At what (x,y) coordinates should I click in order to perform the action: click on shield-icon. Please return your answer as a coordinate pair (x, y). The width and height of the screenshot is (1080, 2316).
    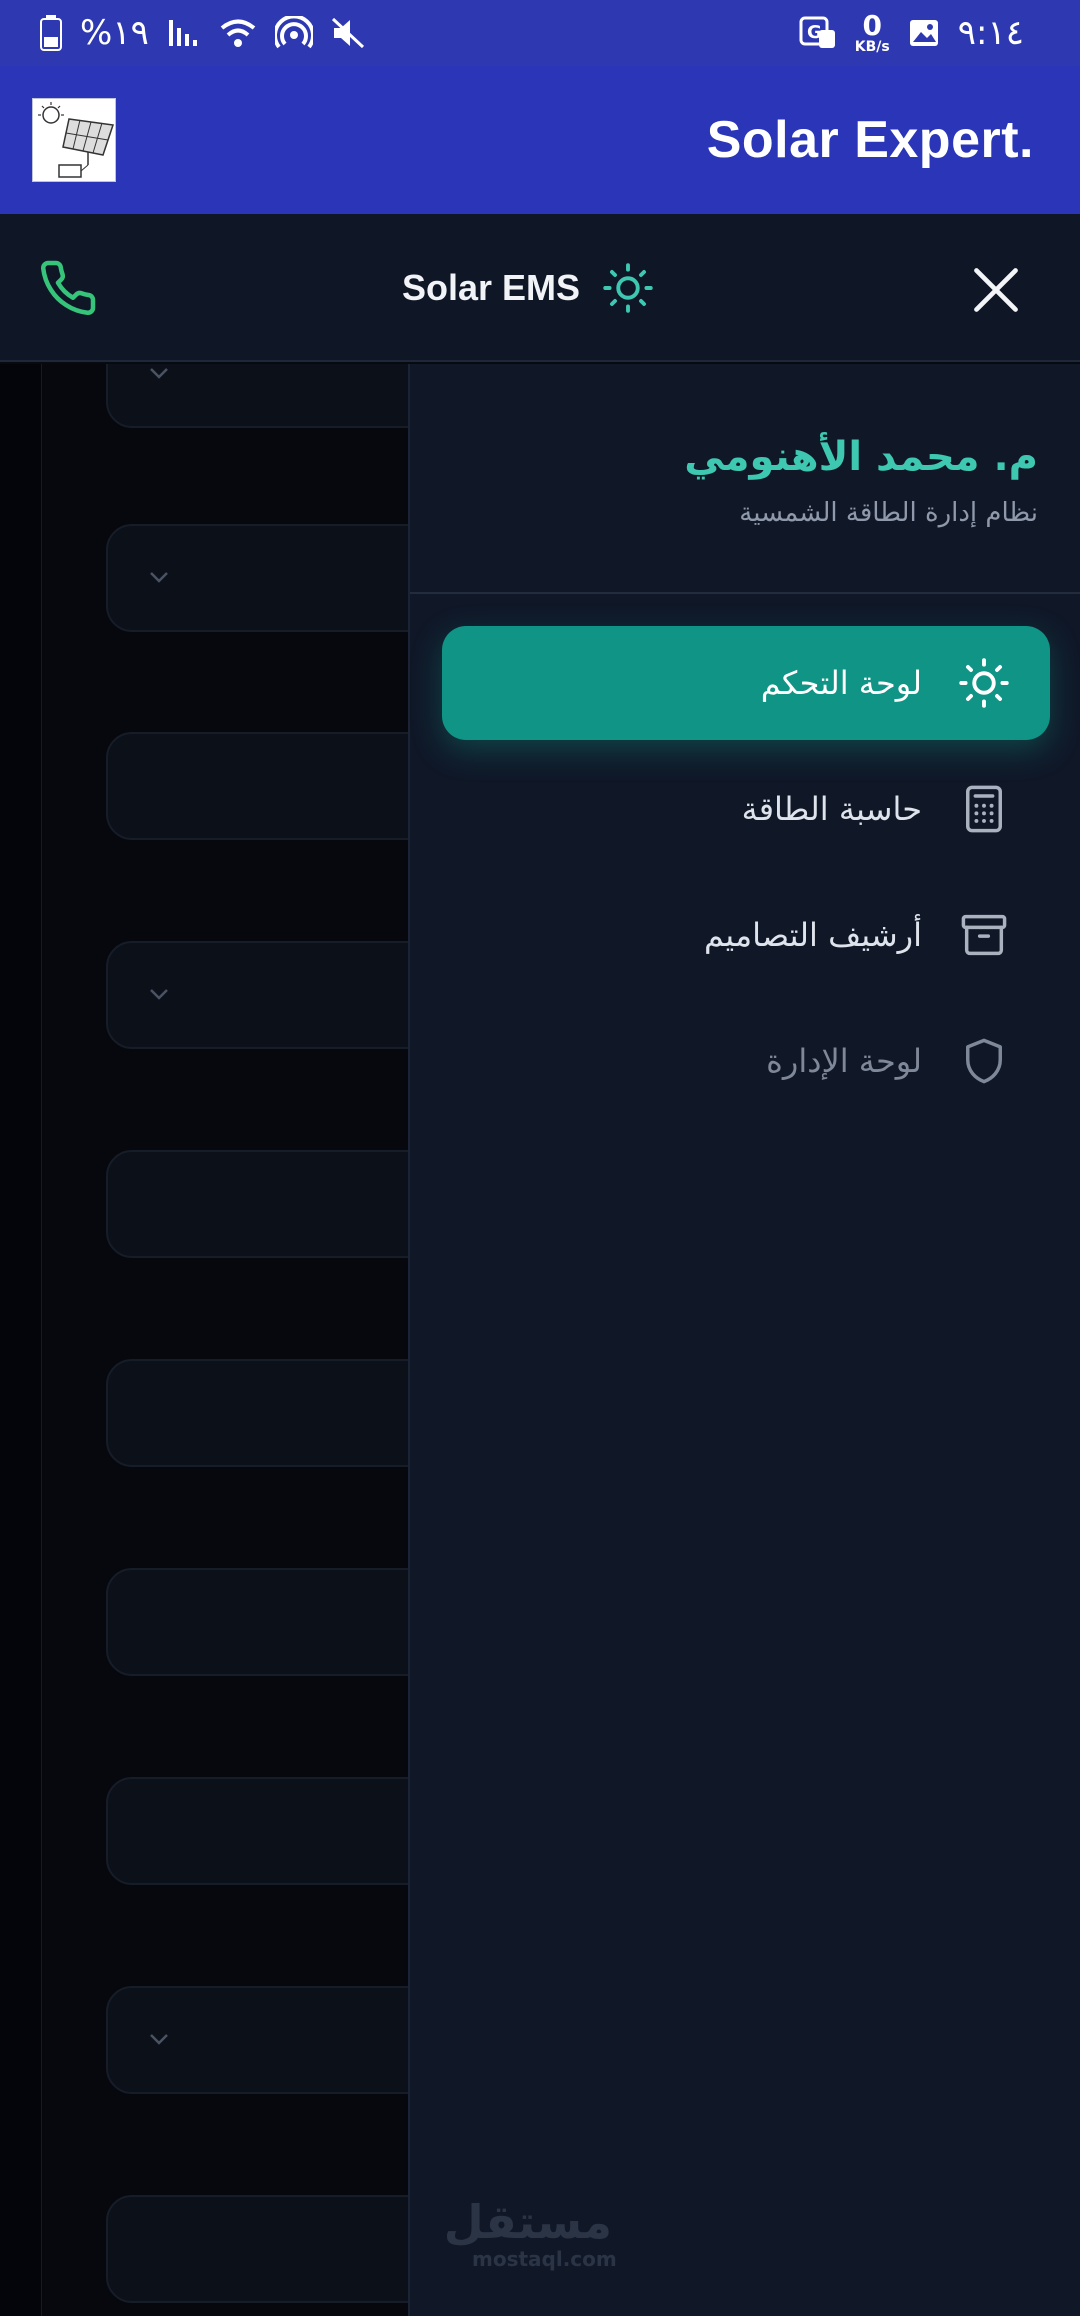
    Looking at the image, I should click on (984, 1061).